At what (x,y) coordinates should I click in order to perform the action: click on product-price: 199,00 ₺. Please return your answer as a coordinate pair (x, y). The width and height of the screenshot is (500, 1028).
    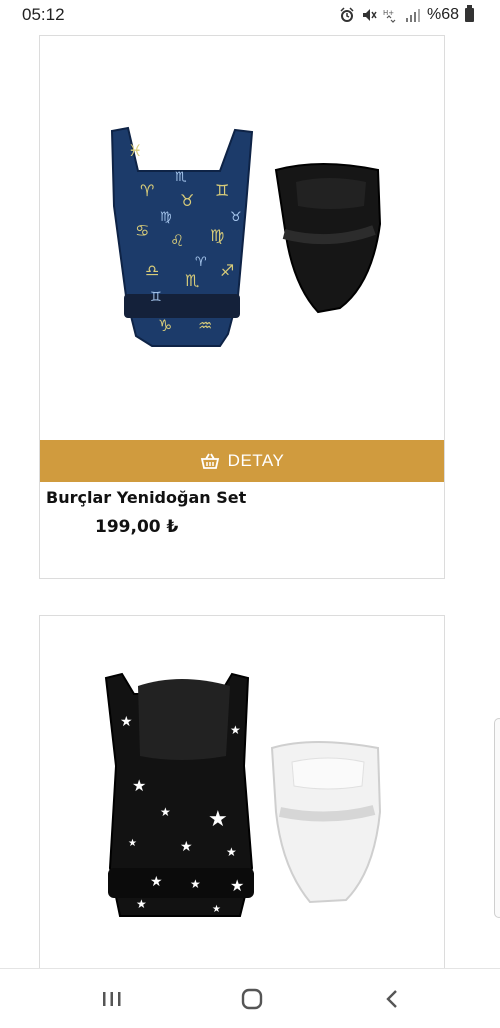
    Looking at the image, I should click on (137, 527).